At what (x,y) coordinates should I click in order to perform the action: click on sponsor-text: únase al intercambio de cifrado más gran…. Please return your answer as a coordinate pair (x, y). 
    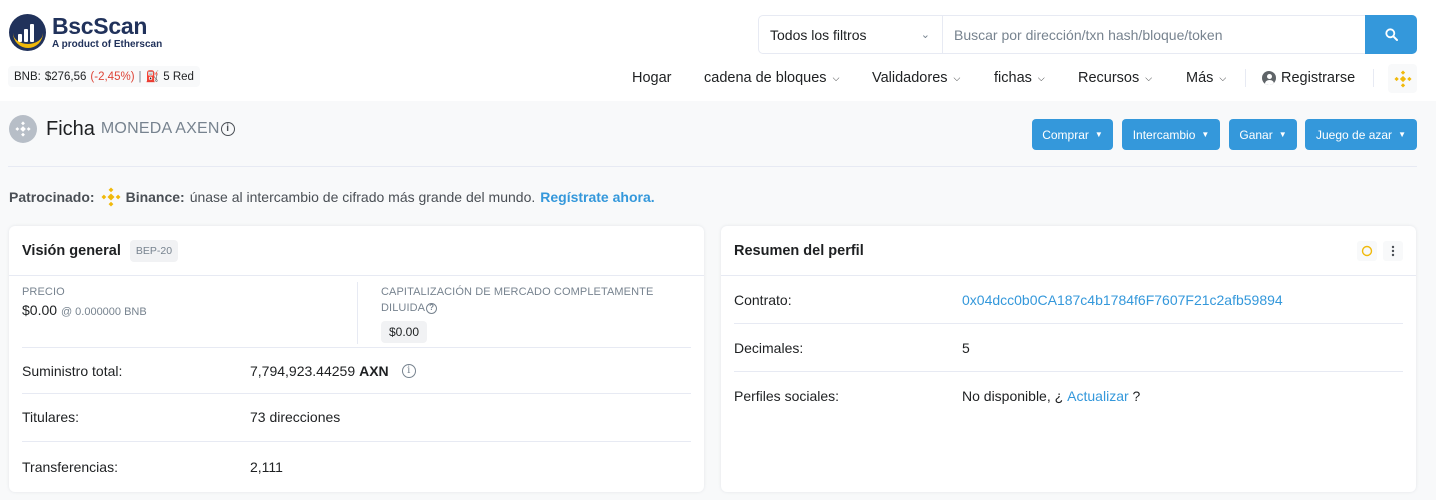
    Looking at the image, I should click on (362, 197).